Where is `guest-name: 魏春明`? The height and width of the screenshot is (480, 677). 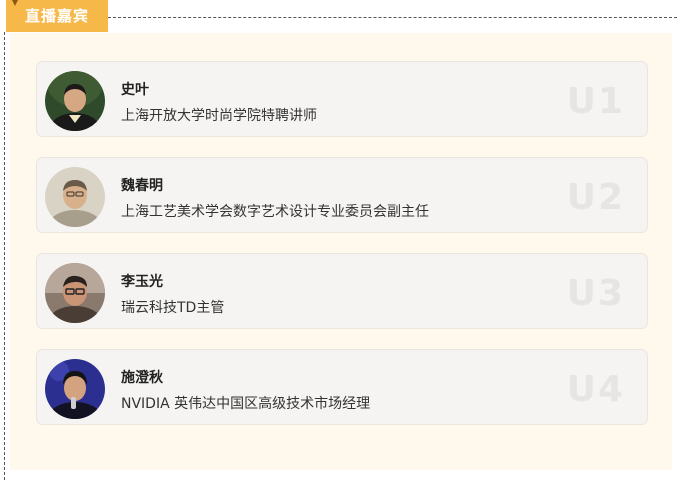
guest-name: 魏春明 is located at coordinates (142, 186).